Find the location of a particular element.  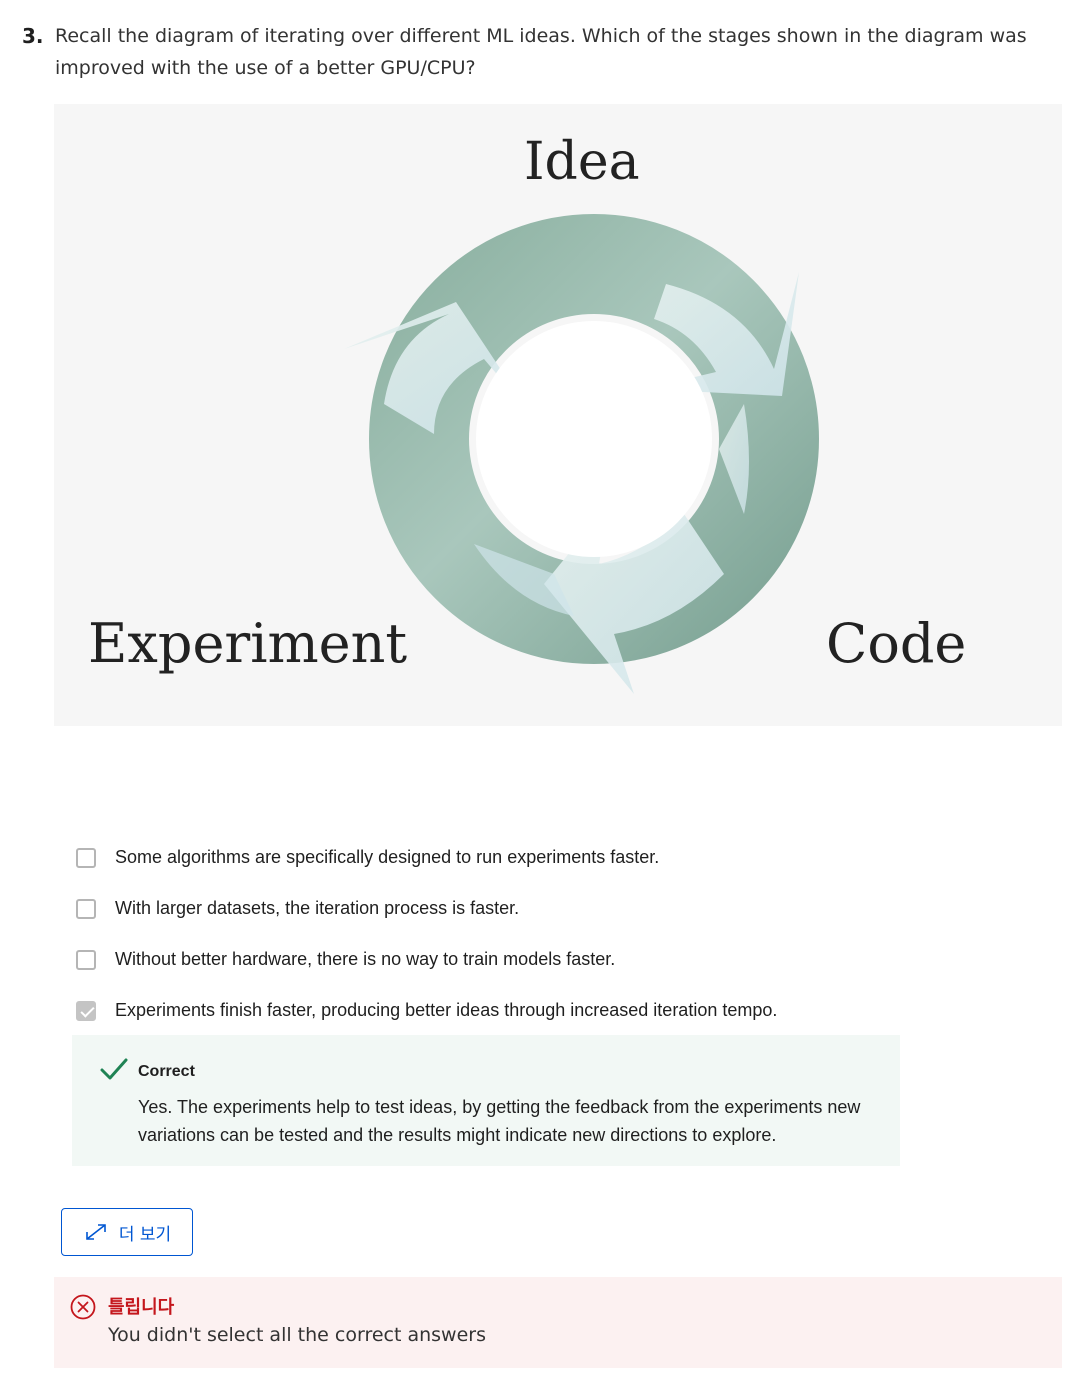

option-2-checkbox is located at coordinates (86, 908).